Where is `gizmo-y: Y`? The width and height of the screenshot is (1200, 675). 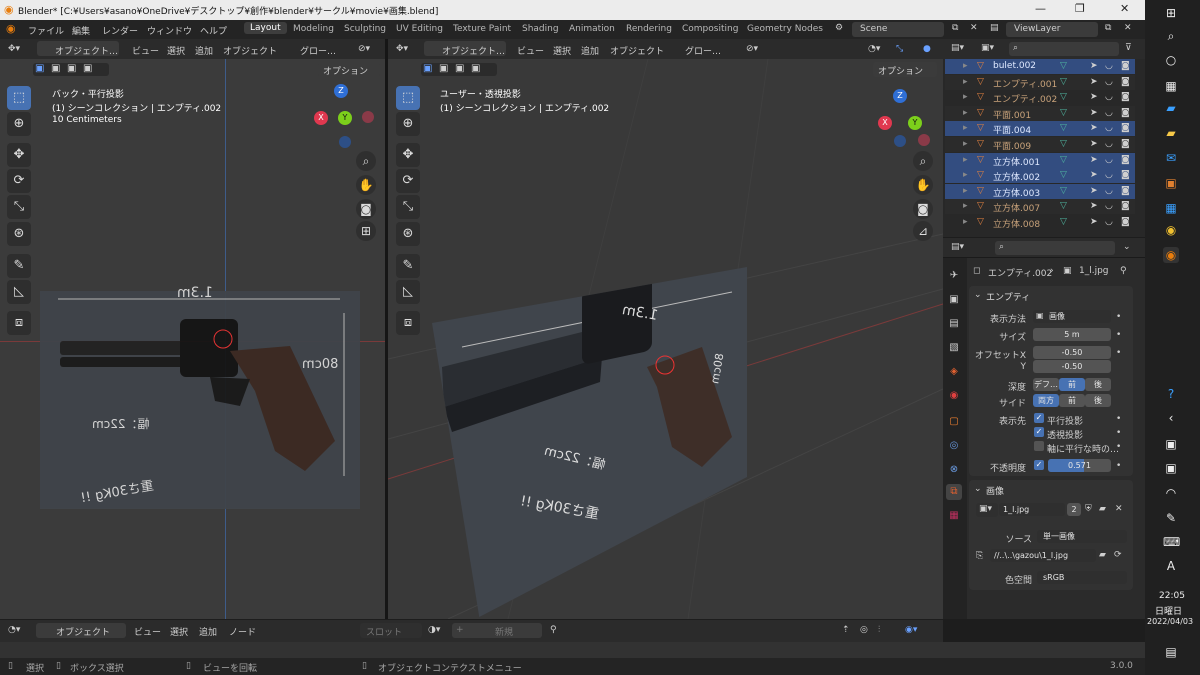
gizmo-y: Y is located at coordinates (345, 118).